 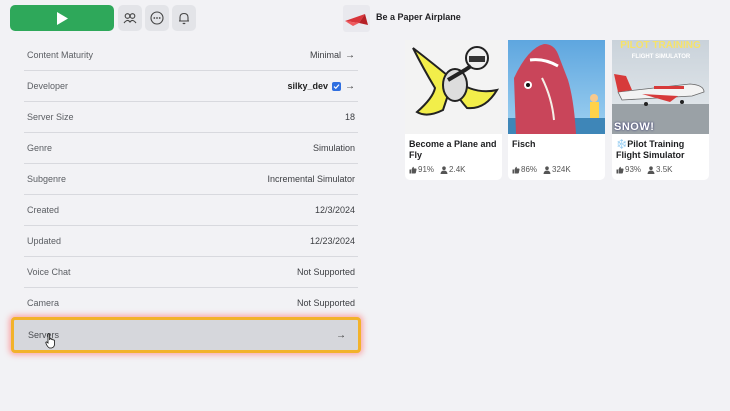 What do you see at coordinates (191, 241) in the screenshot?
I see `detail-row-updated: Updated 12/23/2024` at bounding box center [191, 241].